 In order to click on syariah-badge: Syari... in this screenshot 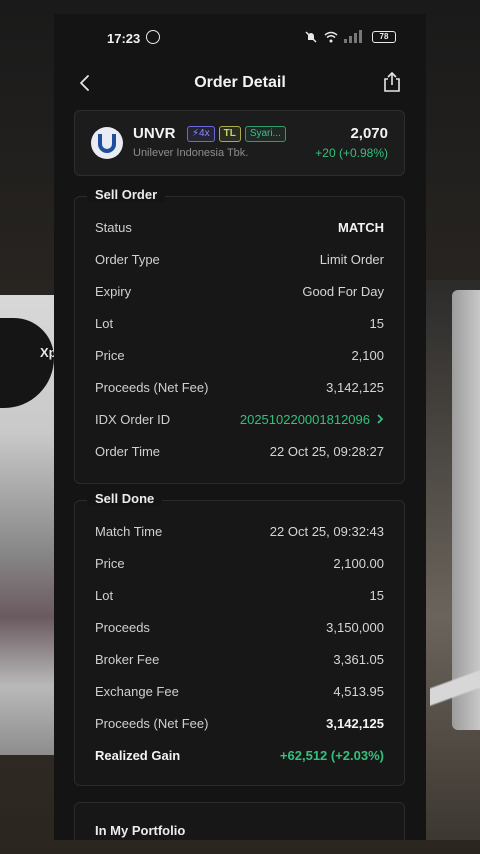, I will do `click(265, 134)`.